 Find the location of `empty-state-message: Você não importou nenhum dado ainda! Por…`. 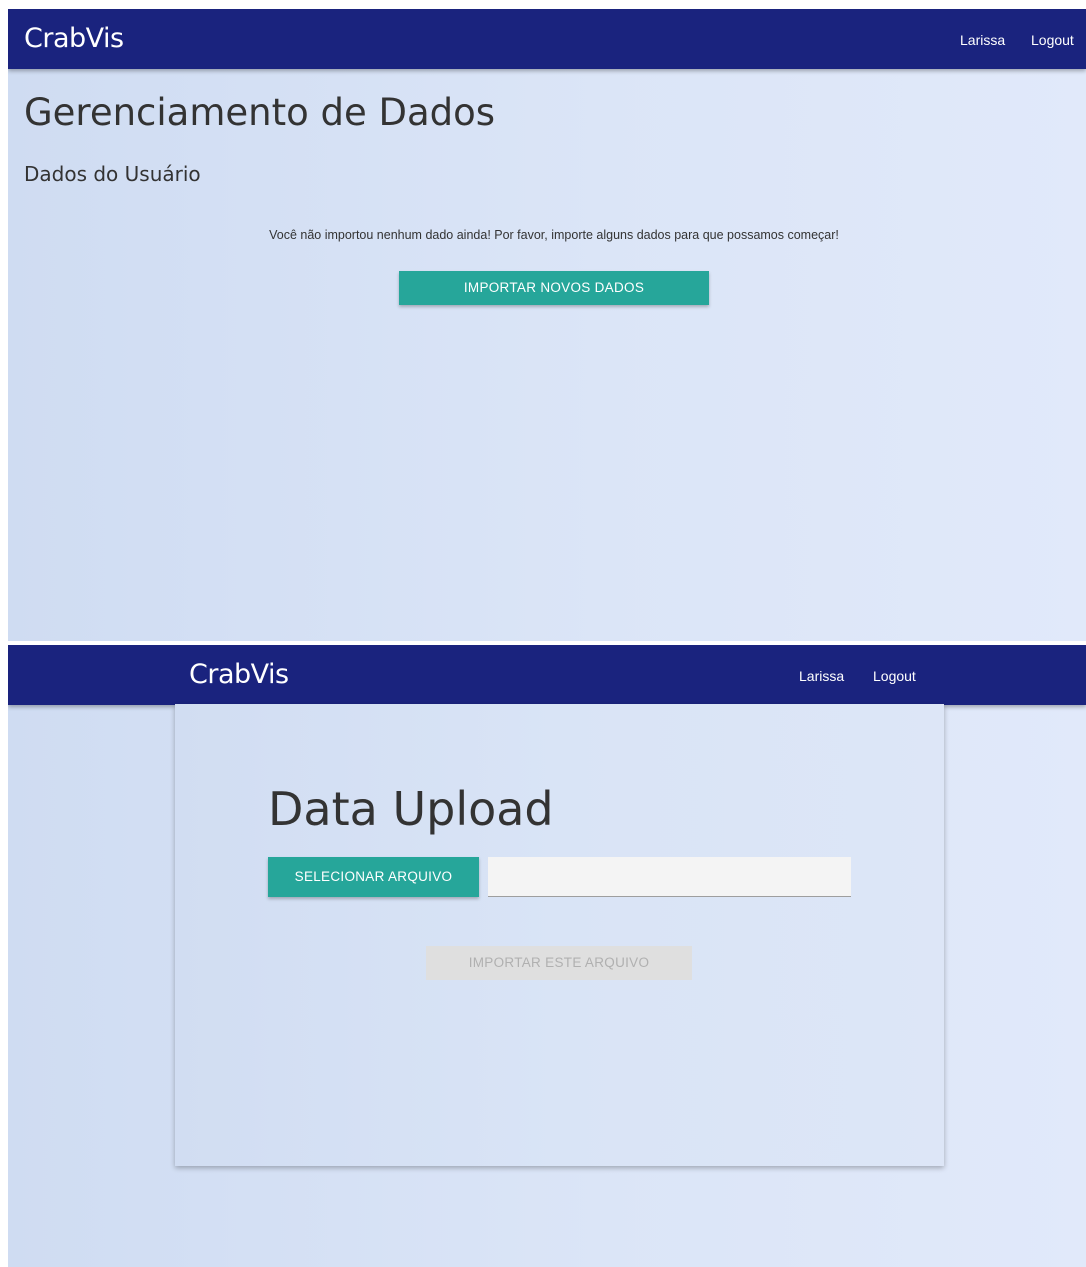

empty-state-message: Você não importou nenhum dado ainda! Por… is located at coordinates (554, 235).